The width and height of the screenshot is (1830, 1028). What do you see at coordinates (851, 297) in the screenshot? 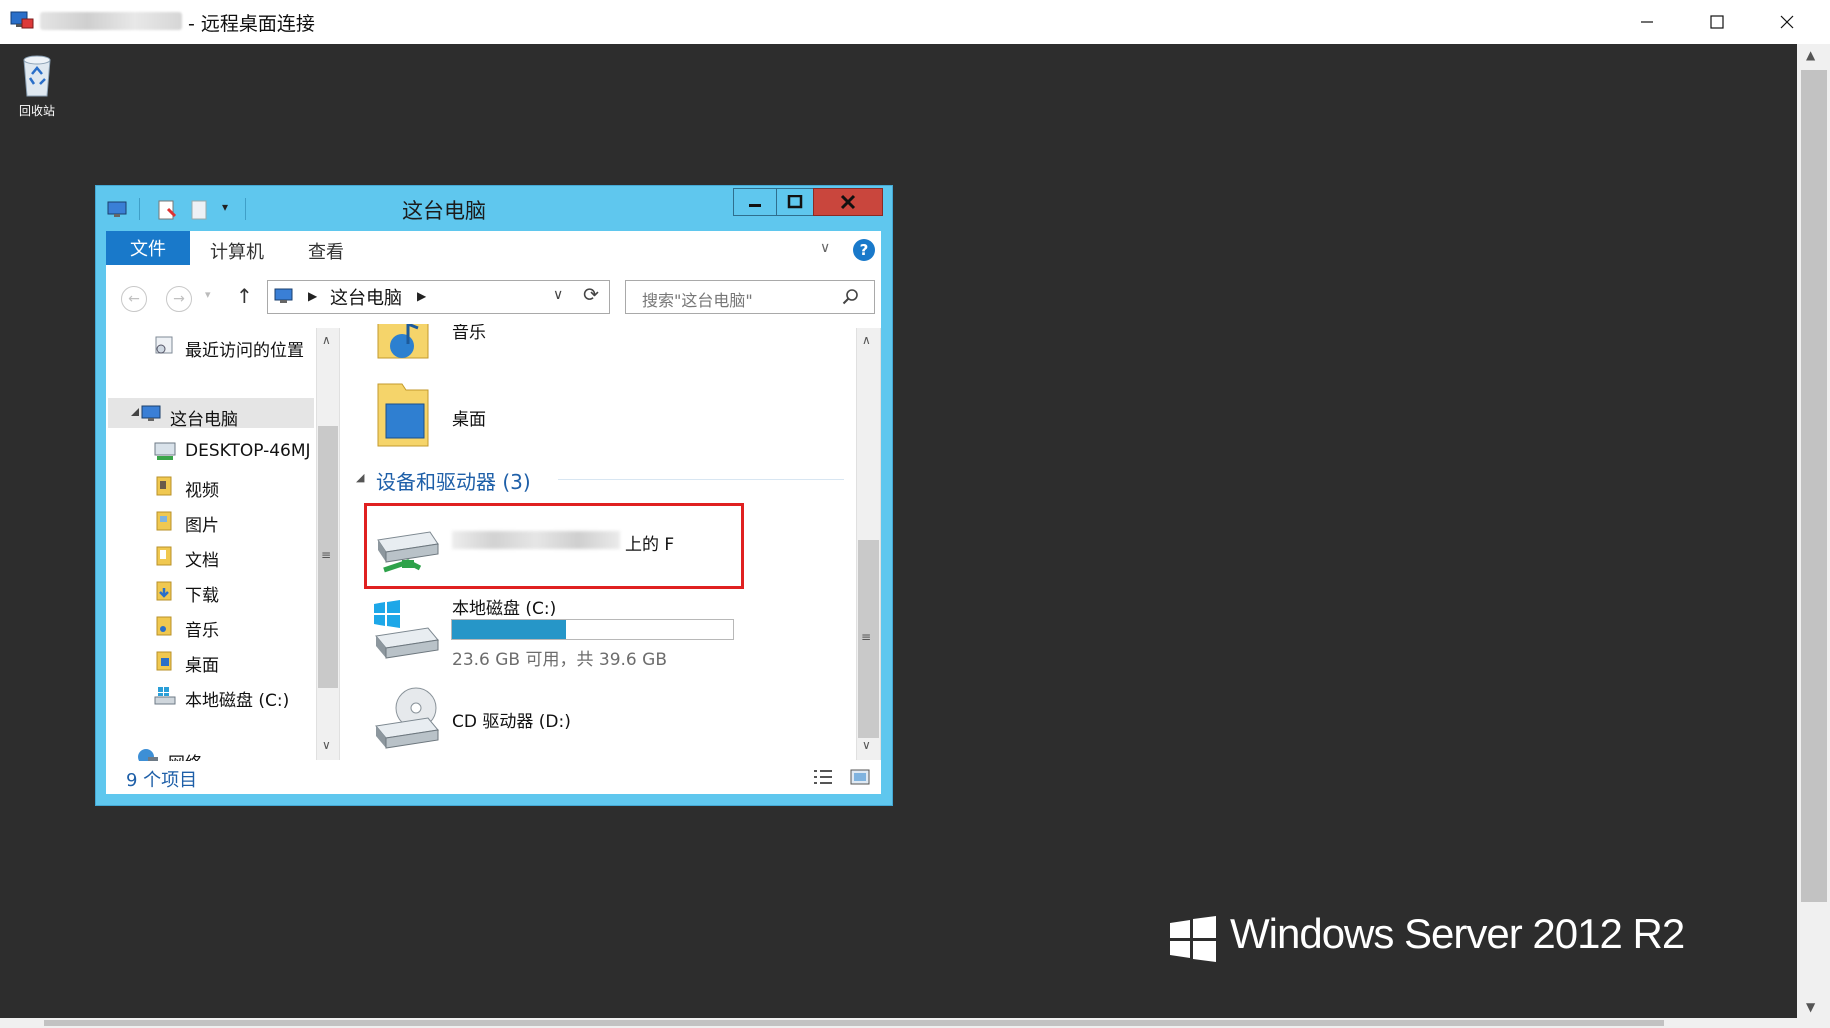
I see `search-icon` at bounding box center [851, 297].